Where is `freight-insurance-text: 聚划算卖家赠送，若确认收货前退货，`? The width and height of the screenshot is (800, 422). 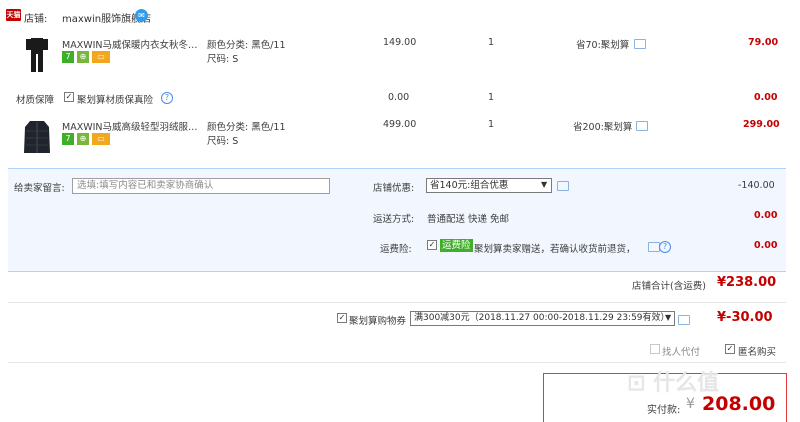
freight-insurance-text: 聚划算卖家赠送，若确认收货前退货， is located at coordinates (555, 249).